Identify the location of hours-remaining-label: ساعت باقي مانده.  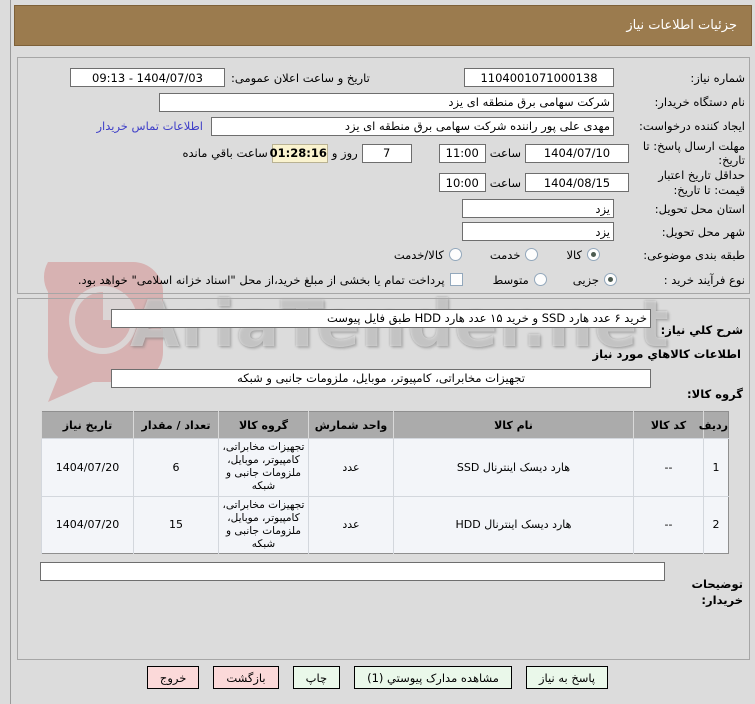
(225, 153).